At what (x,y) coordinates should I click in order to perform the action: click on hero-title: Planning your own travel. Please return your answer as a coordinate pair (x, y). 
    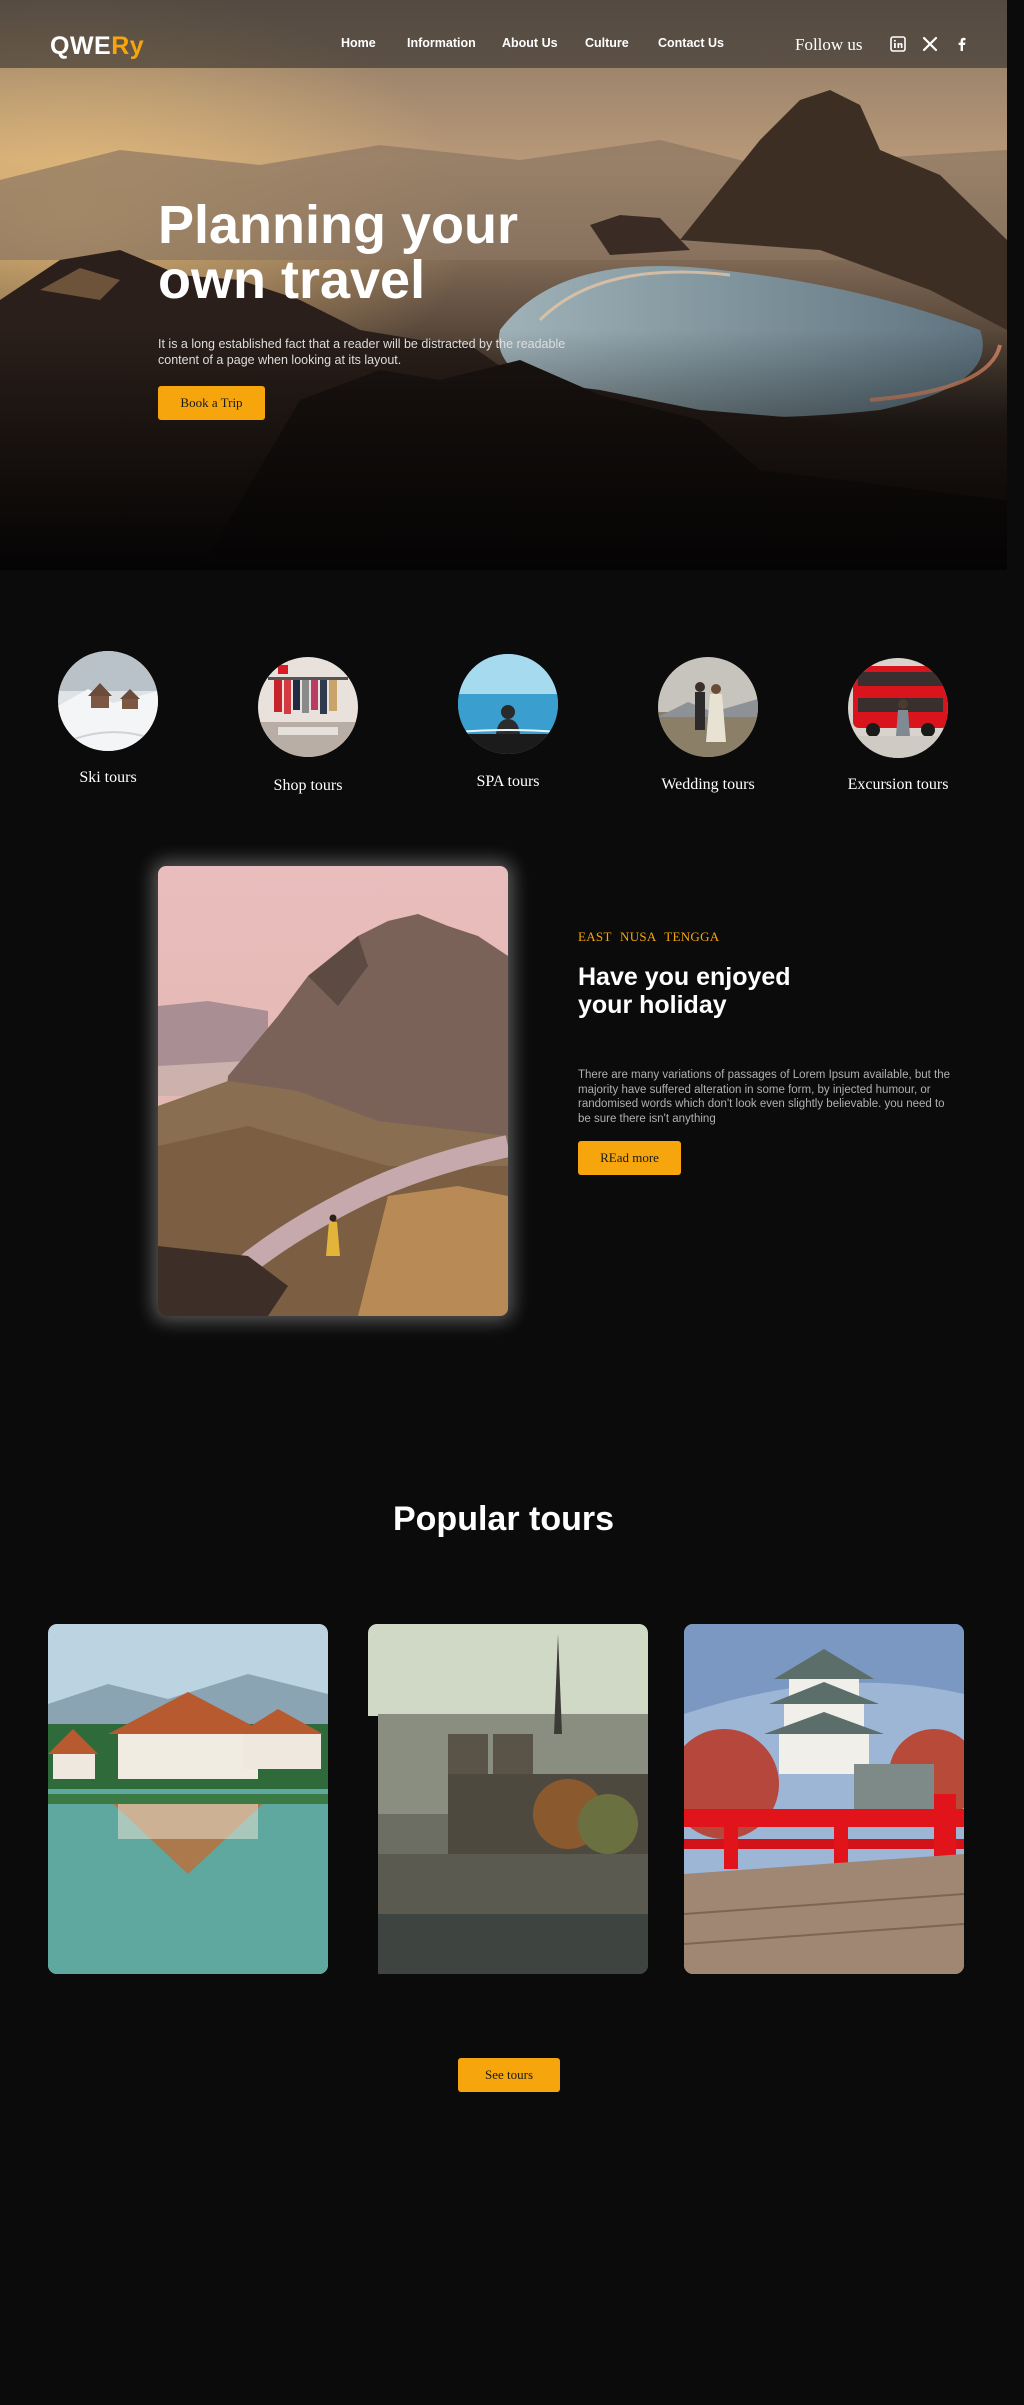
    Looking at the image, I should click on (388, 253).